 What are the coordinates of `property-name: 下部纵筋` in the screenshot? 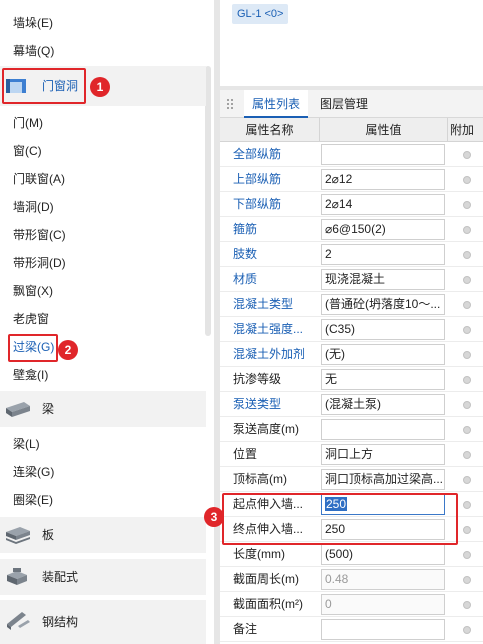 It's located at (257, 204).